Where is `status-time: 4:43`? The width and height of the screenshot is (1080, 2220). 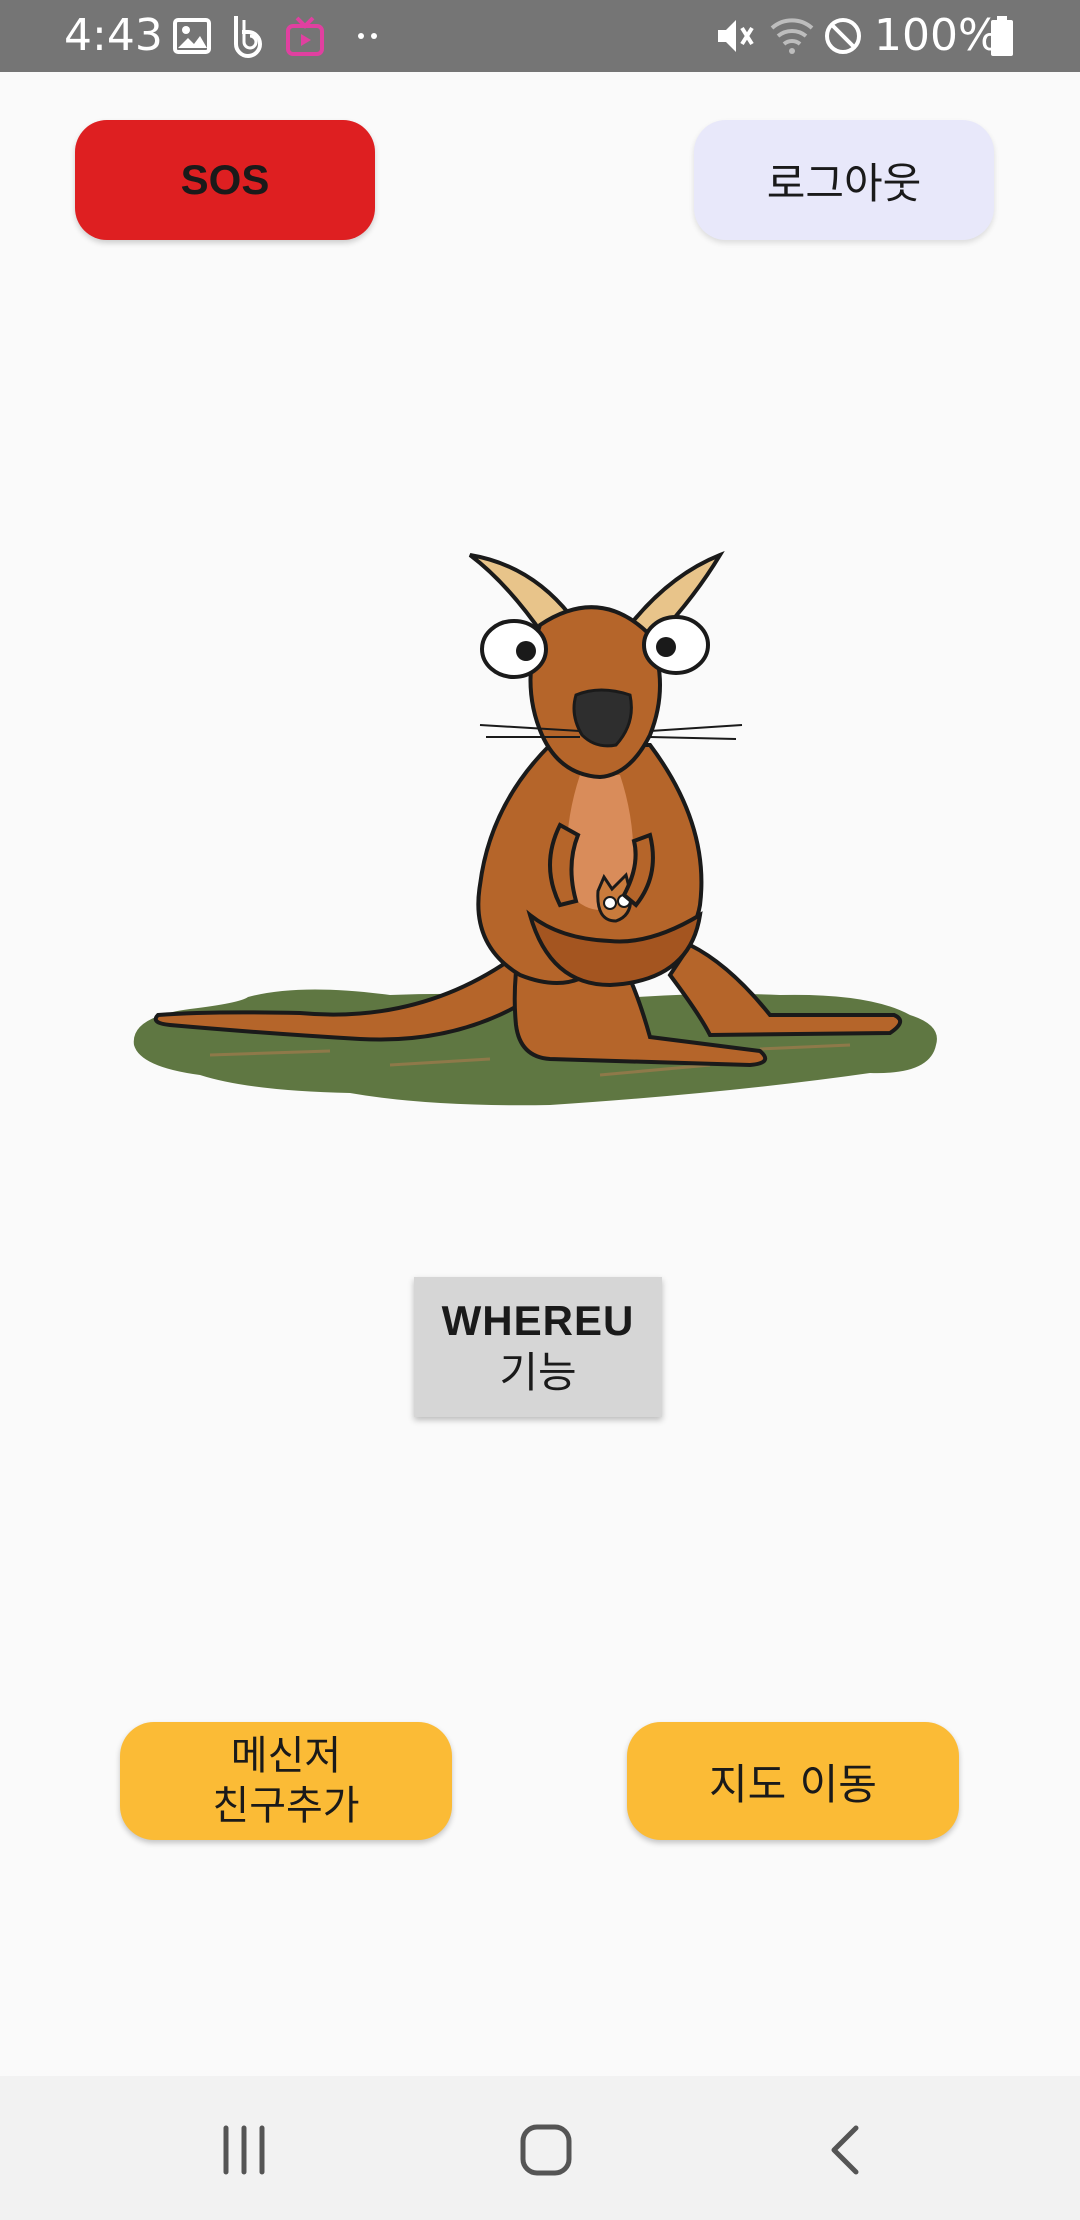
status-time: 4:43 is located at coordinates (113, 35).